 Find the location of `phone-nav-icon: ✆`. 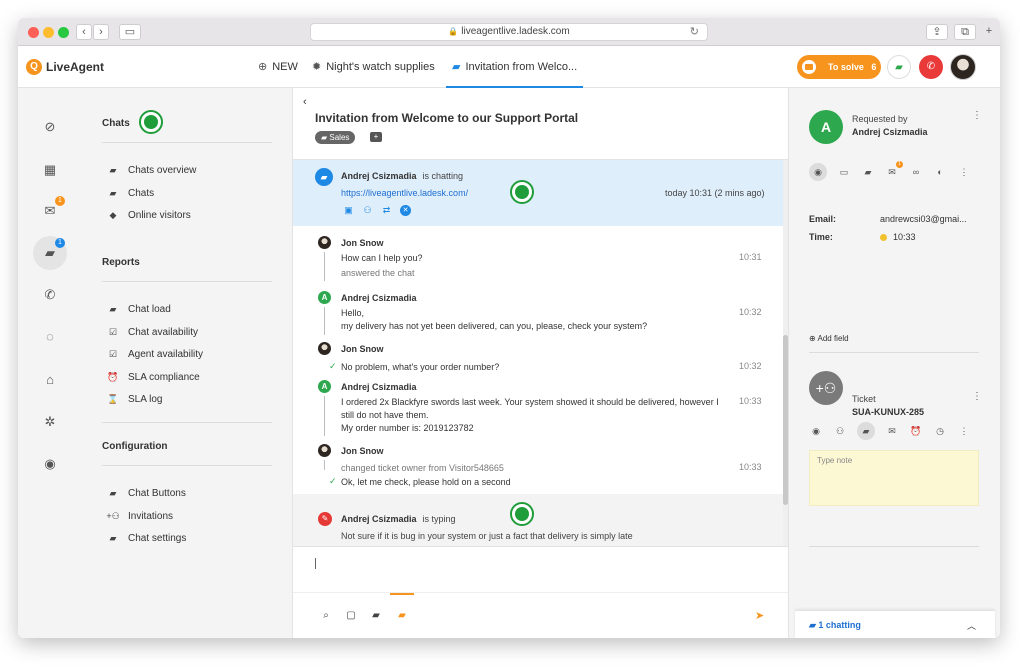

phone-nav-icon: ✆ is located at coordinates (50, 295).